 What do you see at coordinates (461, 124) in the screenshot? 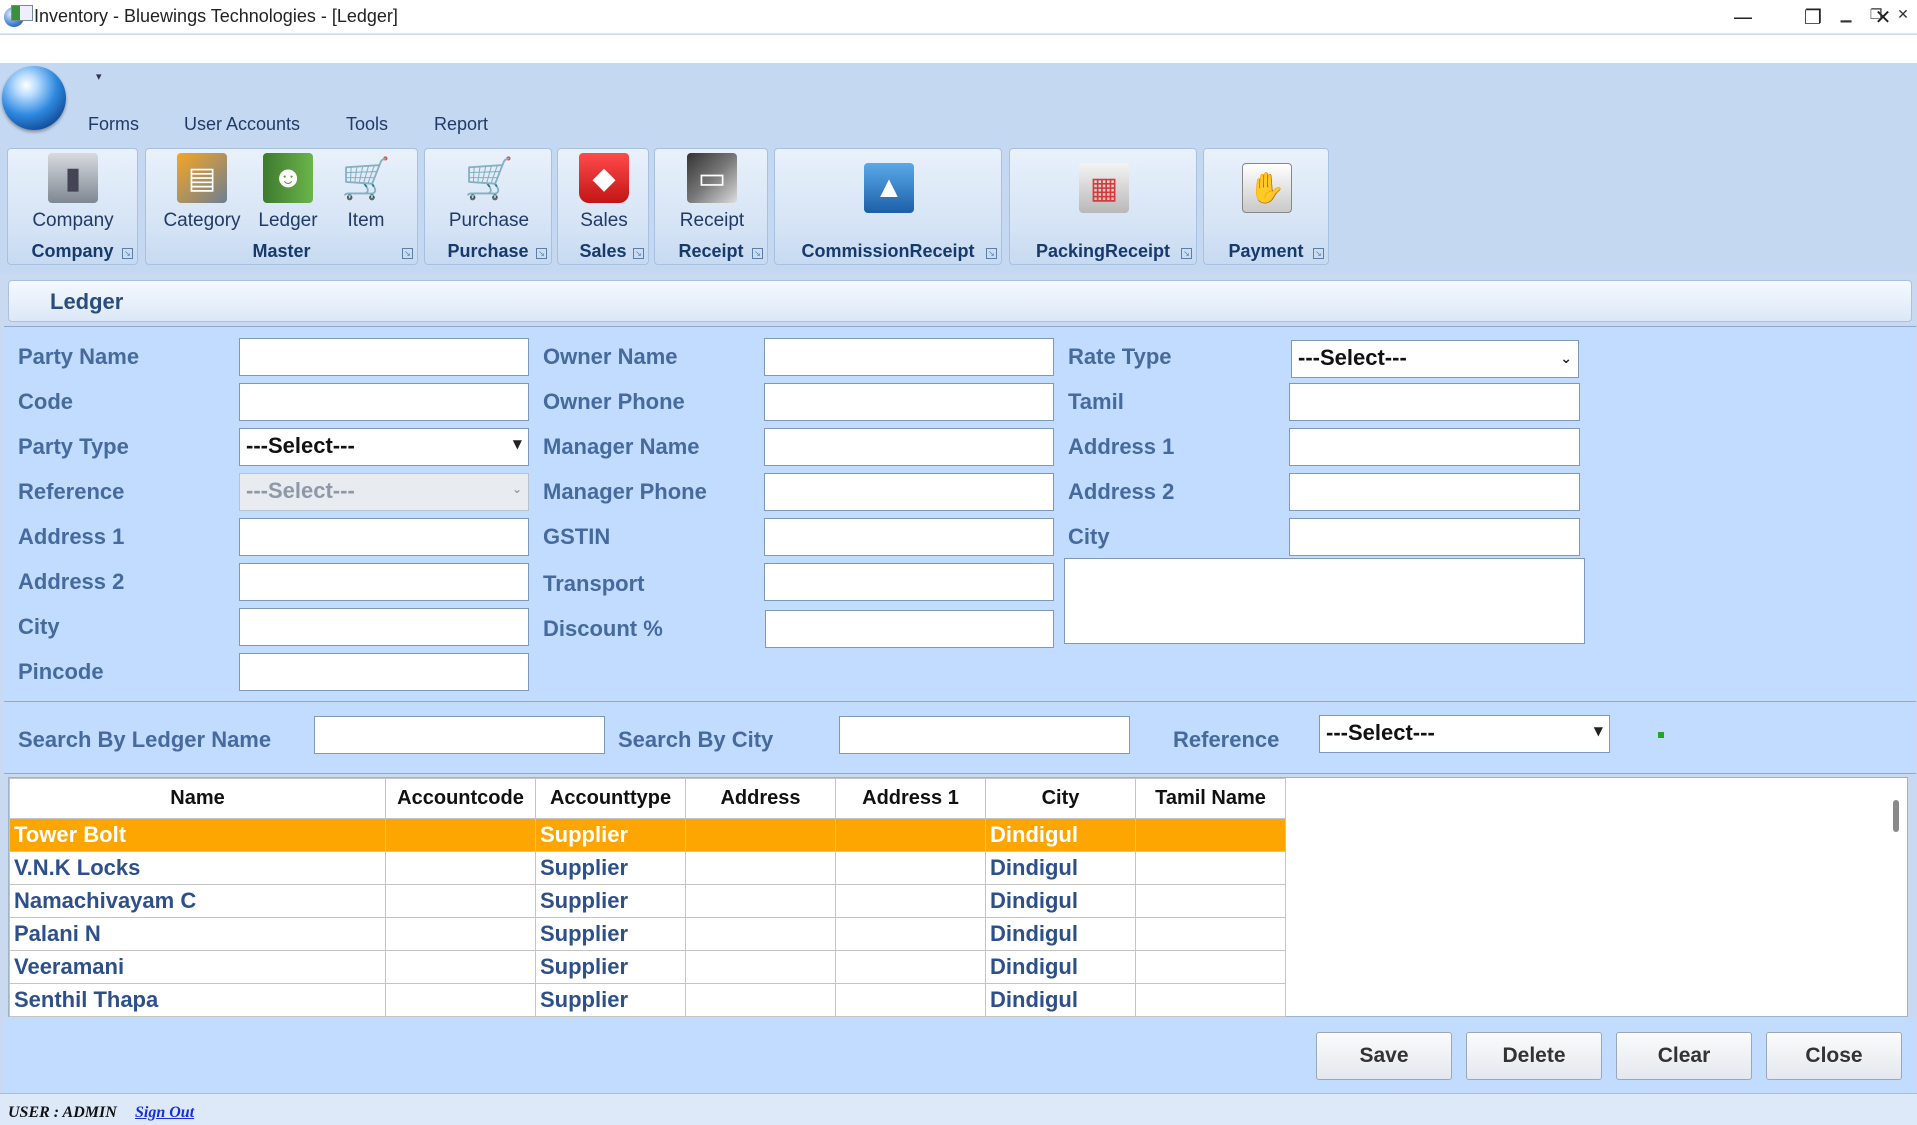
I see `menu-report: Report` at bounding box center [461, 124].